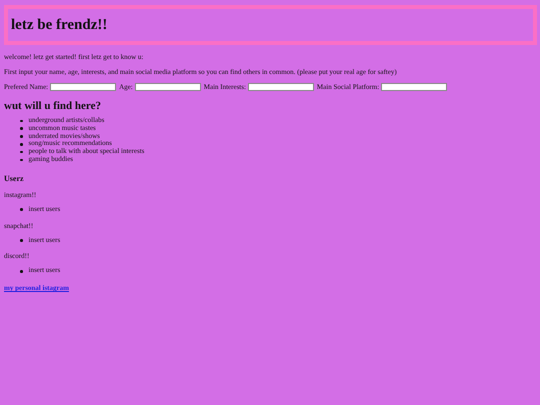 This screenshot has width=540, height=405. What do you see at coordinates (14, 178) in the screenshot?
I see `section-heading: Userz` at bounding box center [14, 178].